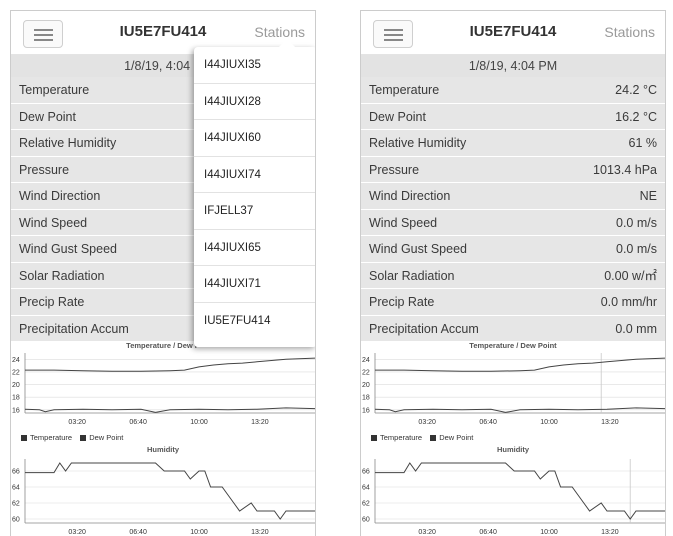  I want to click on reading-value: 0.00 w/㎡, so click(630, 275).